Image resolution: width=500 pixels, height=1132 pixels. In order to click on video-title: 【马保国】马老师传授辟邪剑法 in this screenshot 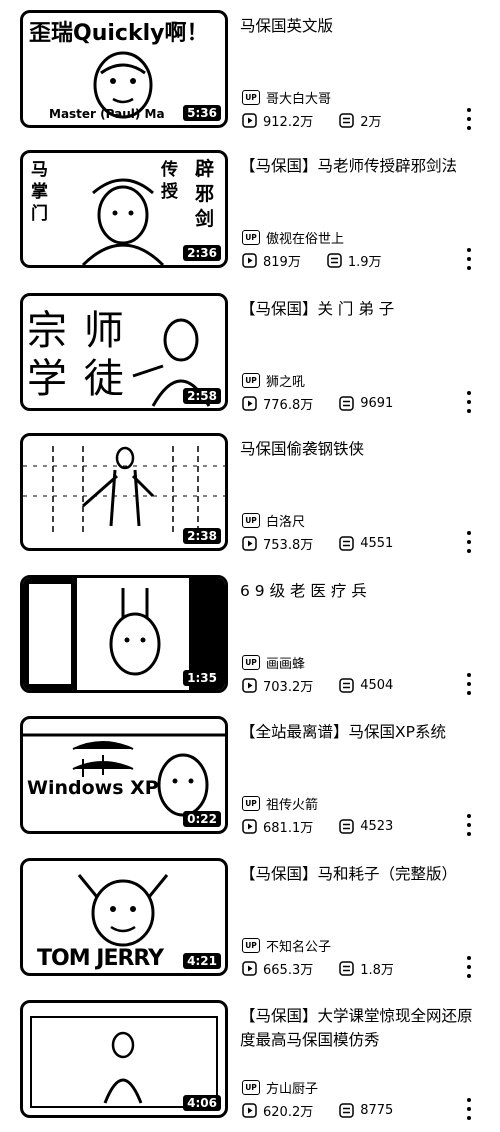, I will do `click(360, 166)`.